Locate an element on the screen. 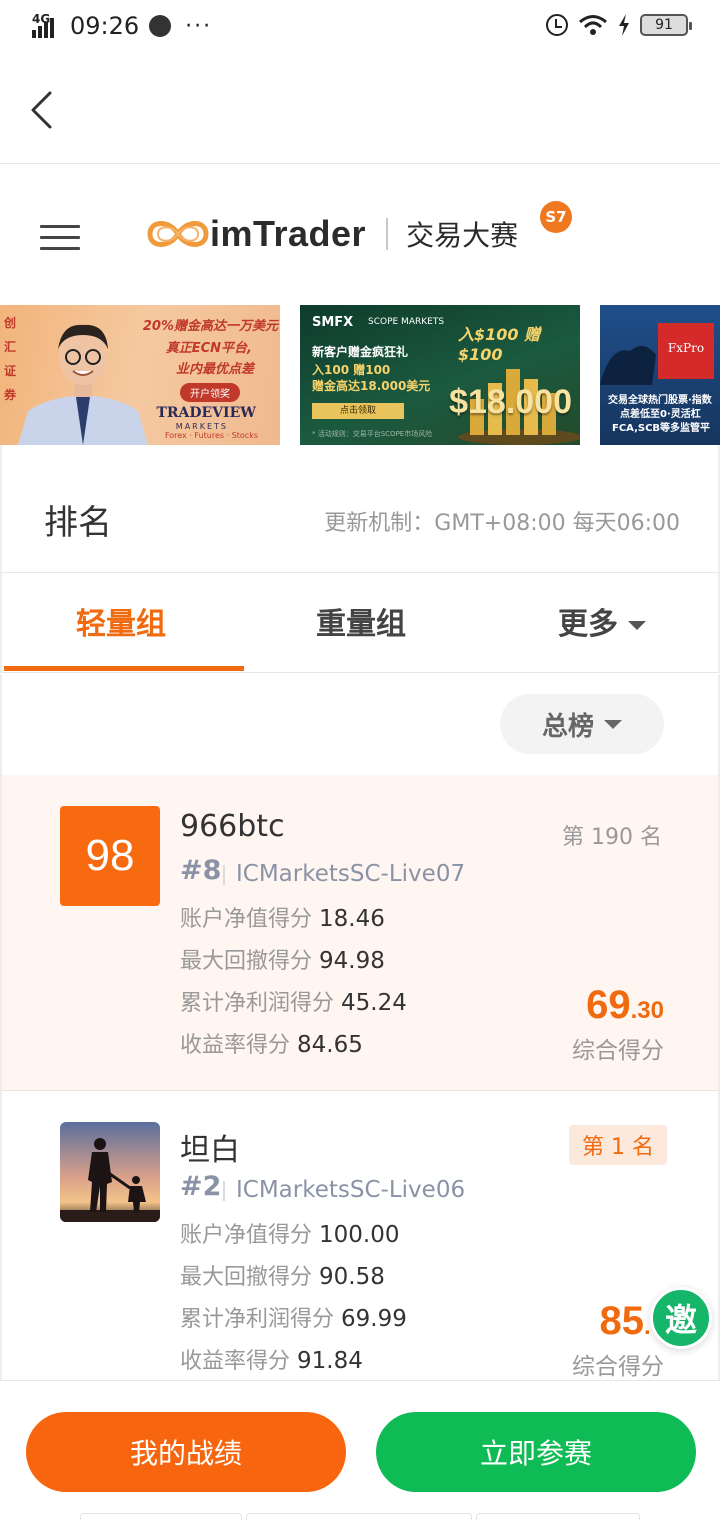 This screenshot has width=720, height=1520. active-tab-indicator is located at coordinates (124, 668).